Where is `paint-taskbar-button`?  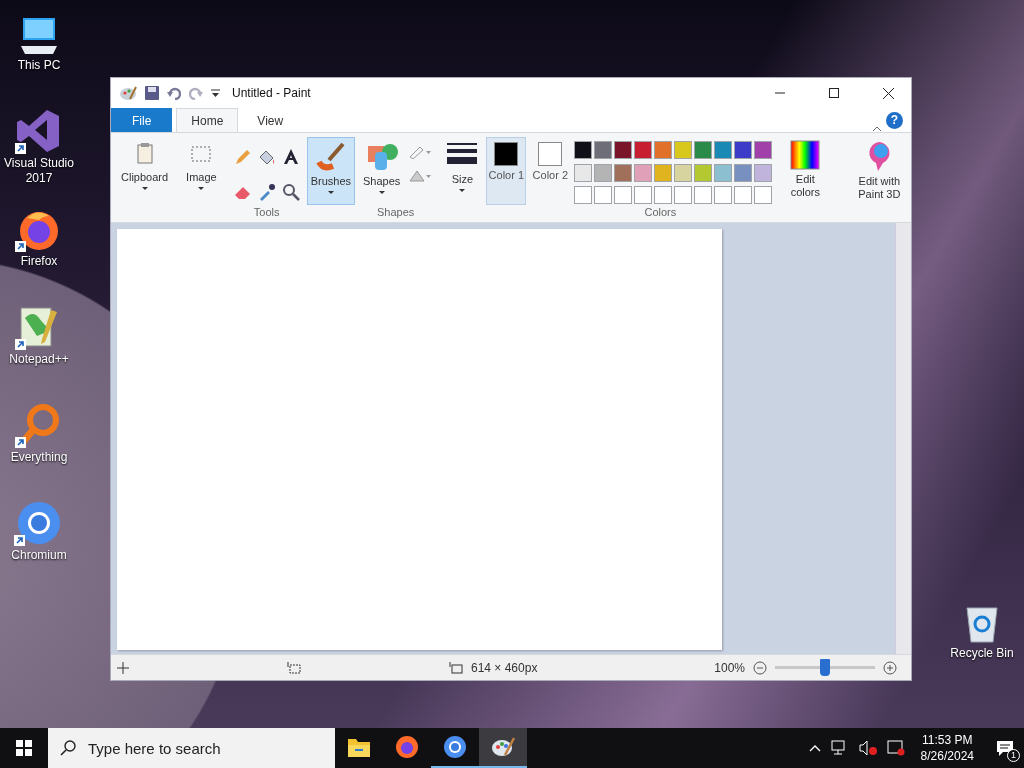 paint-taskbar-button is located at coordinates (503, 748).